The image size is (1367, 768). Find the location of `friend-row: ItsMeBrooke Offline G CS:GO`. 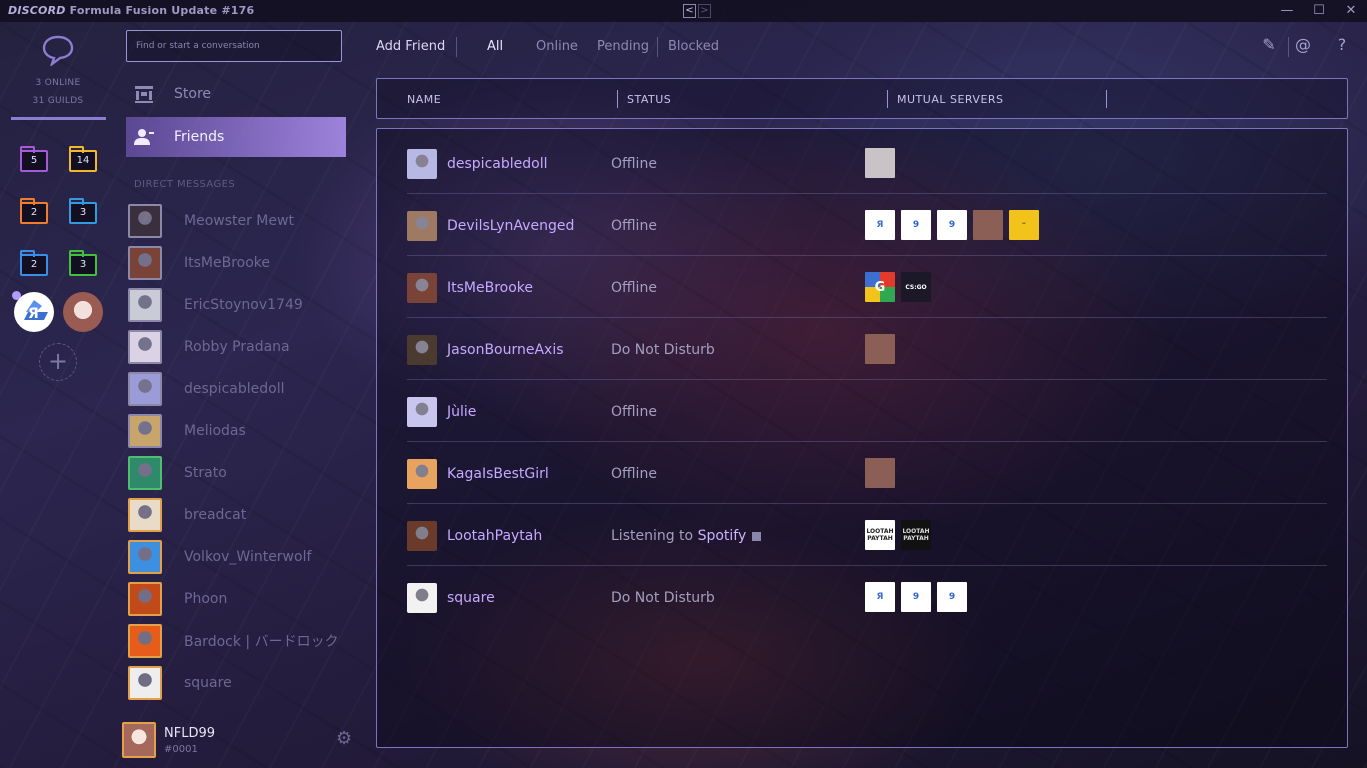

friend-row: ItsMeBrooke Offline G CS:GO is located at coordinates (867, 287).